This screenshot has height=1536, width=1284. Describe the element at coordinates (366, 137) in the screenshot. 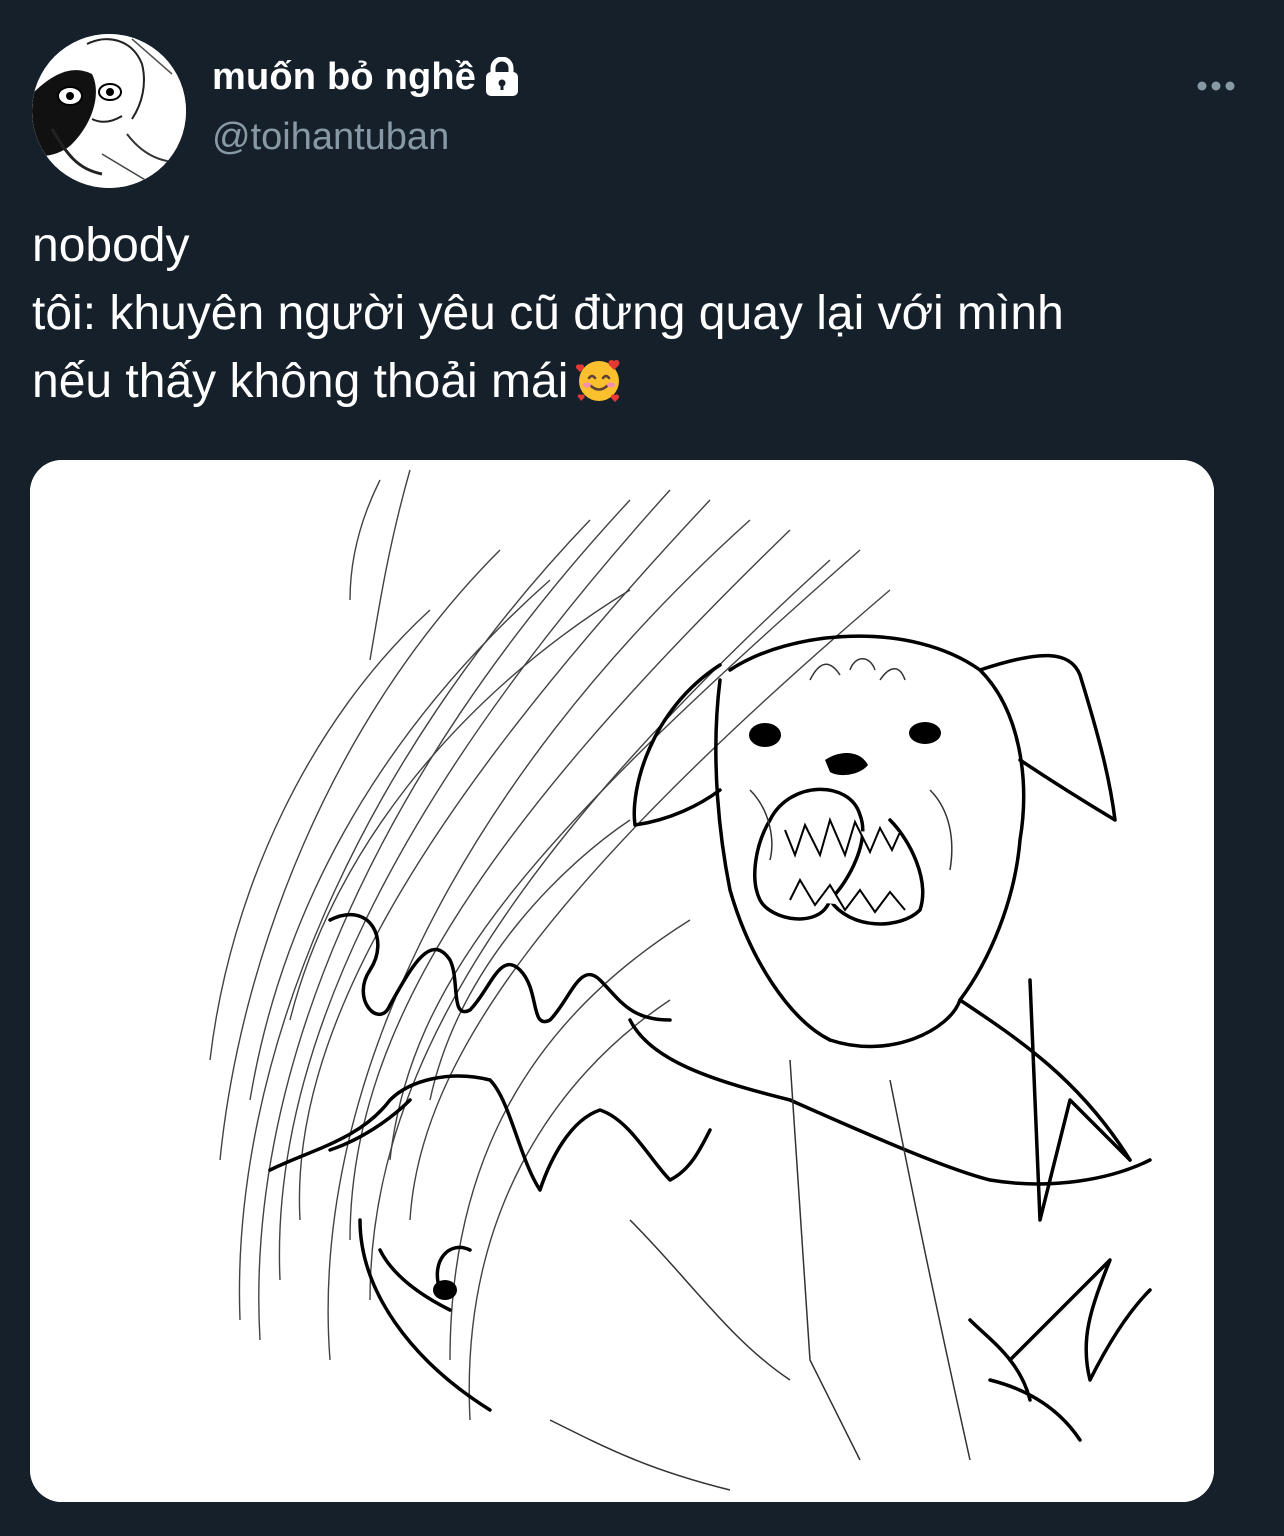

I see `author-handle: @toihantuban` at that location.